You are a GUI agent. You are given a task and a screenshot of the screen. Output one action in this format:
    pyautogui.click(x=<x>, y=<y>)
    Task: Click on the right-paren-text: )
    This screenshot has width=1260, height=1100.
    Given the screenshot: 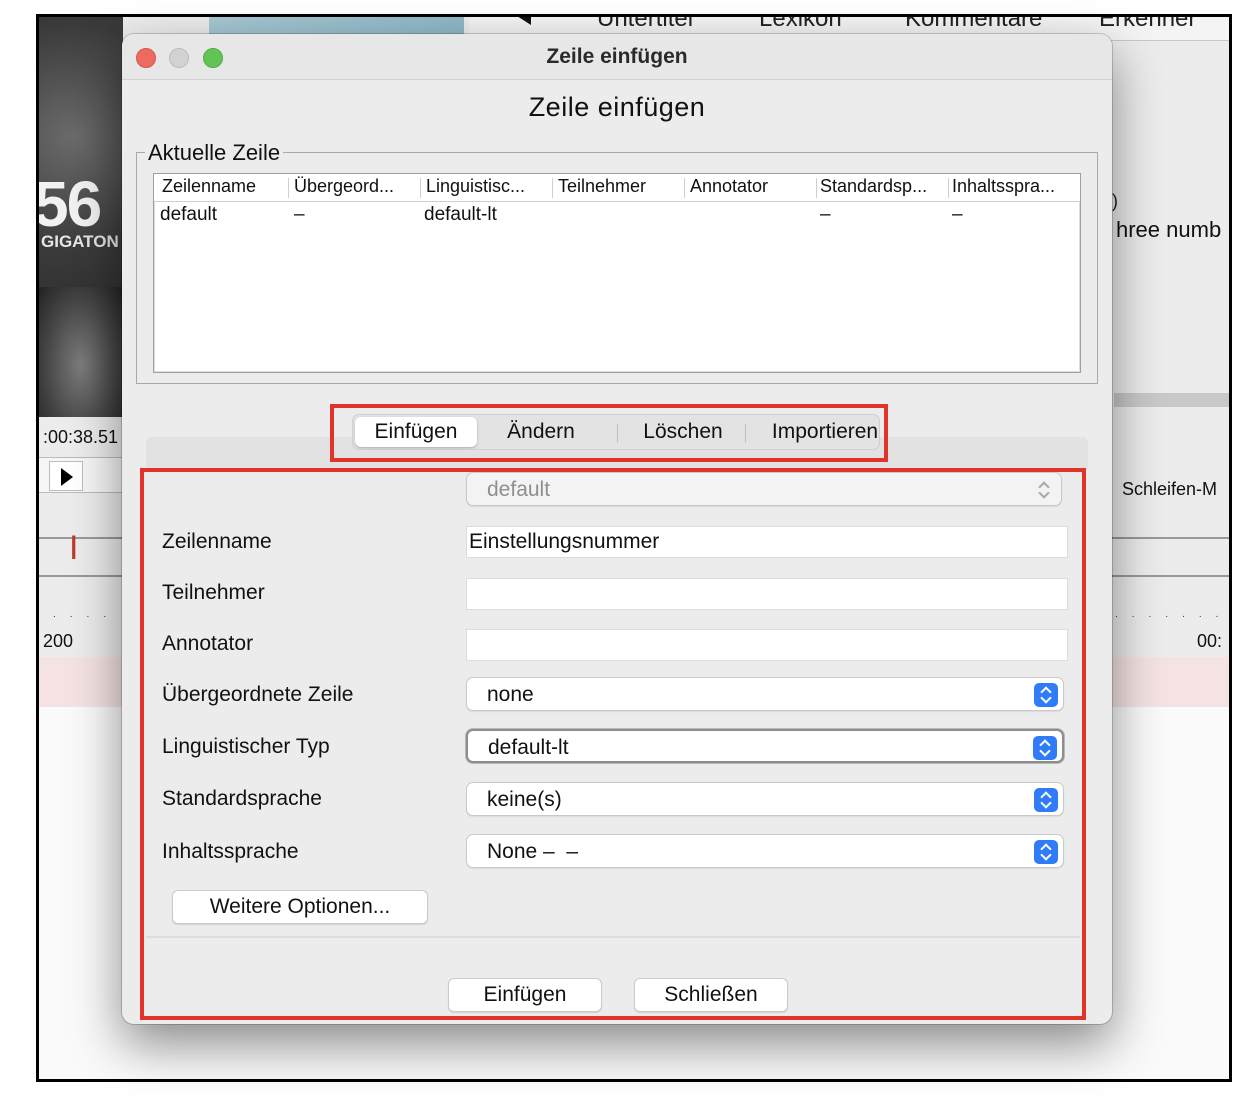 What is the action you would take?
    pyautogui.click(x=1115, y=201)
    